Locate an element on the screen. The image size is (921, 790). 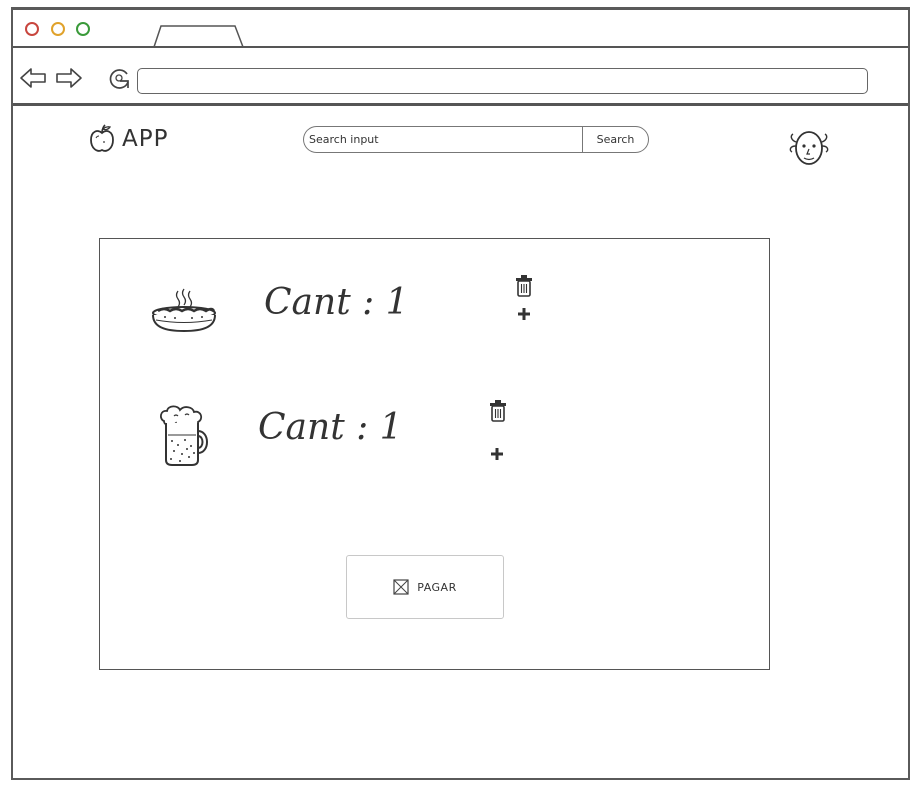
hotdog-icon is located at coordinates (184, 310).